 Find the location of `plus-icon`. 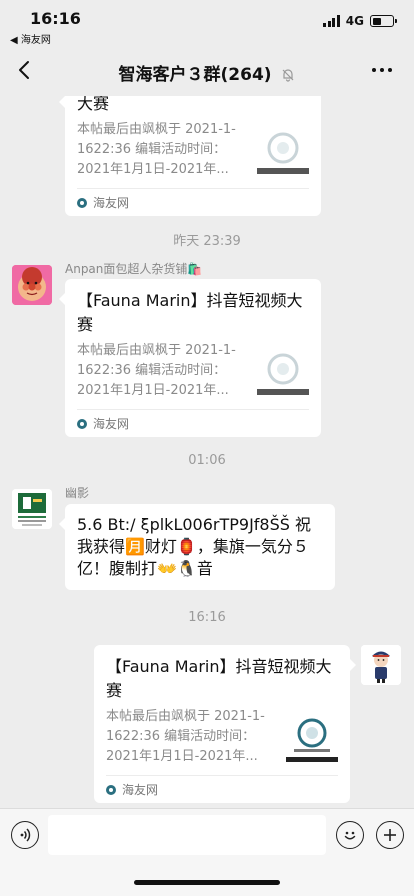

plus-icon is located at coordinates (390, 835).